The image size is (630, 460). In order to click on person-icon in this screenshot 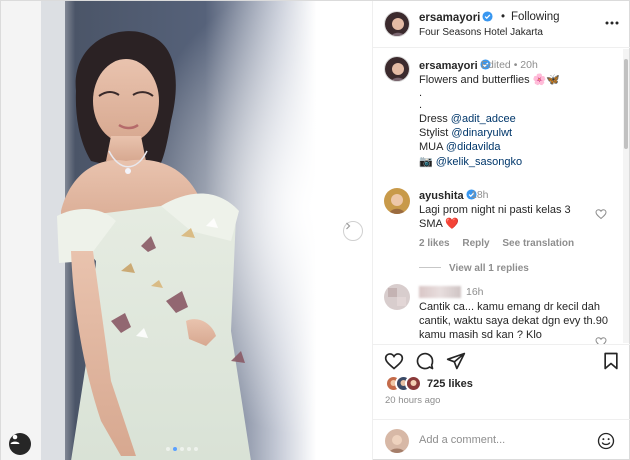, I will do `click(15, 439)`.